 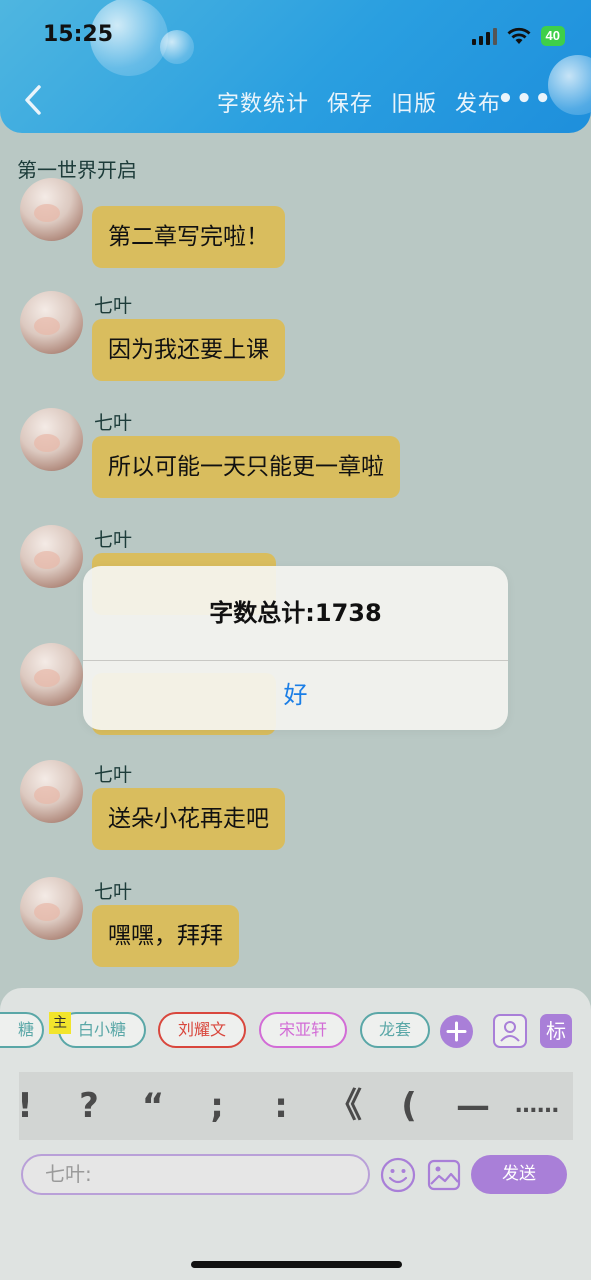 I want to click on punct-dash: —, so click(x=473, y=1106).